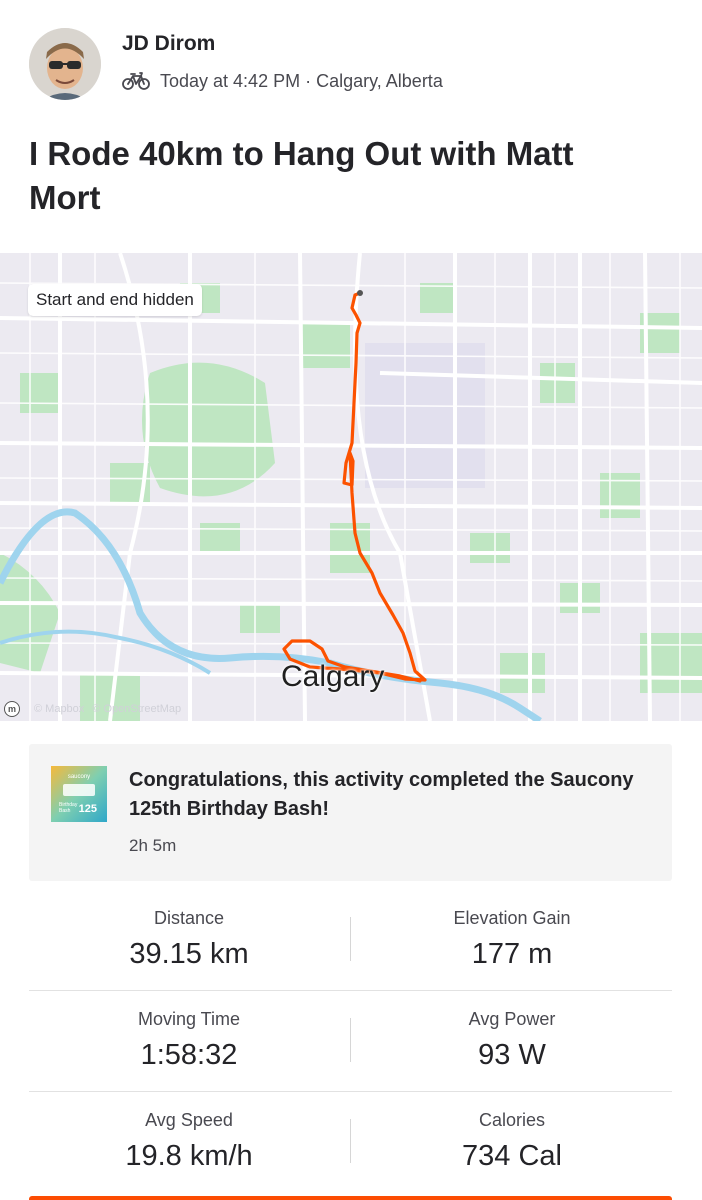 The width and height of the screenshot is (702, 1200). I want to click on stat-distance: Distance 39.15 km, so click(189, 930).